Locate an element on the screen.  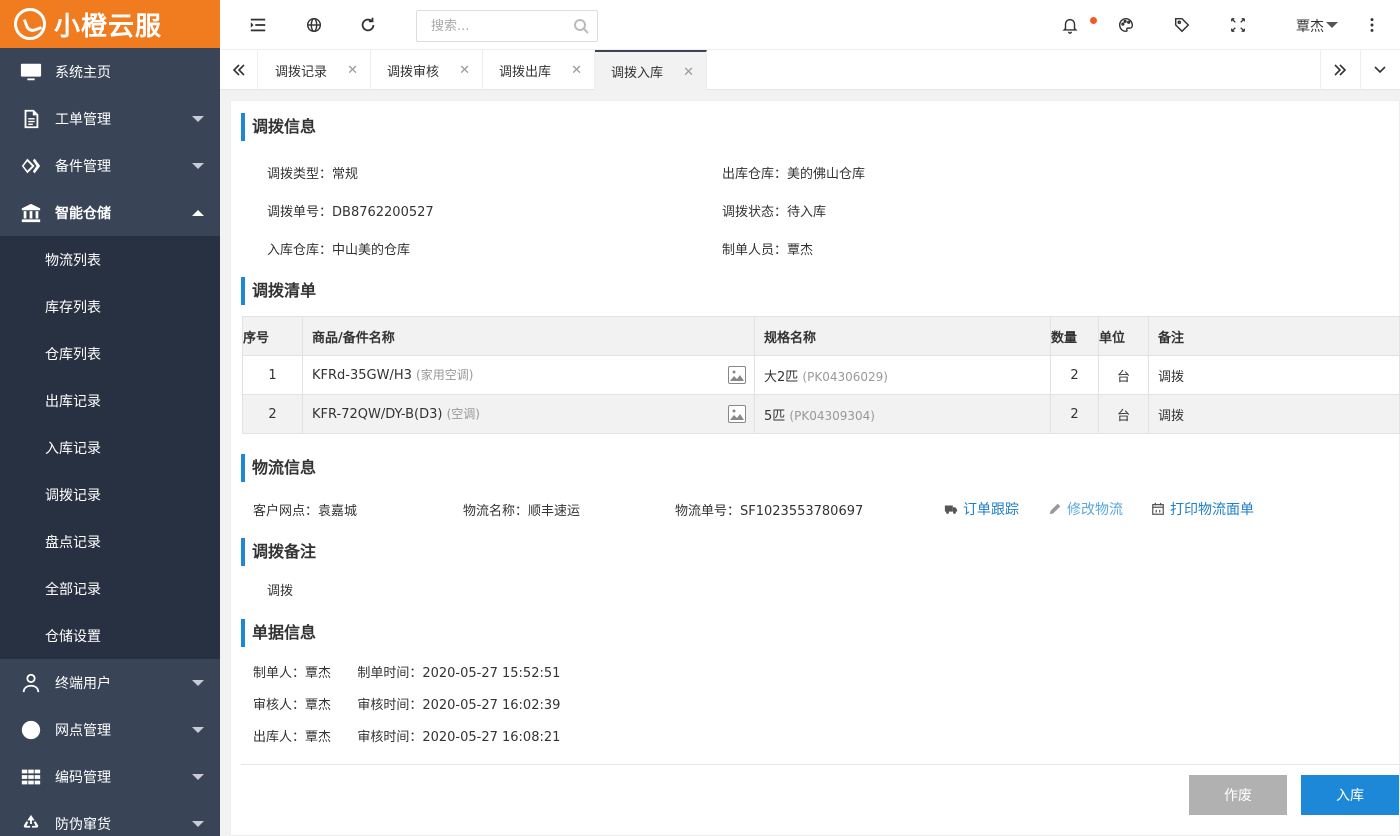
sidebar-item-label: 网点管理 is located at coordinates (83, 730).